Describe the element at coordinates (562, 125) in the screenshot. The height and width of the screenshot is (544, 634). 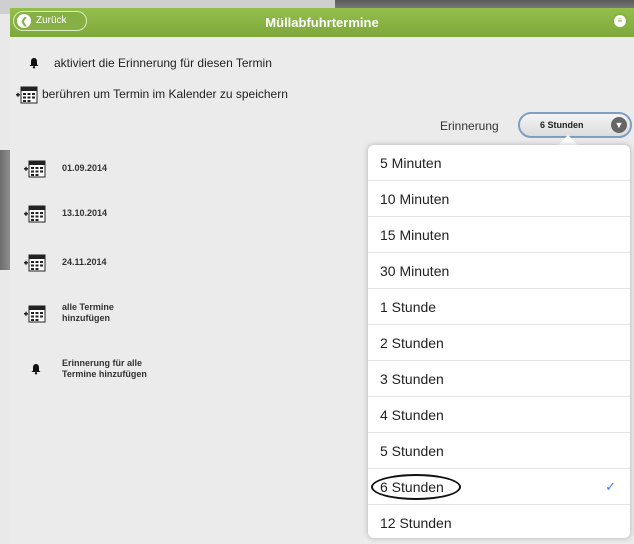
I see `reminder-select-value: 6 Stunden` at that location.